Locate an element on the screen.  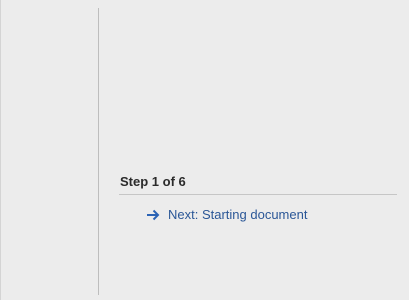
next-step-label: Next: Starting document is located at coordinates (238, 214).